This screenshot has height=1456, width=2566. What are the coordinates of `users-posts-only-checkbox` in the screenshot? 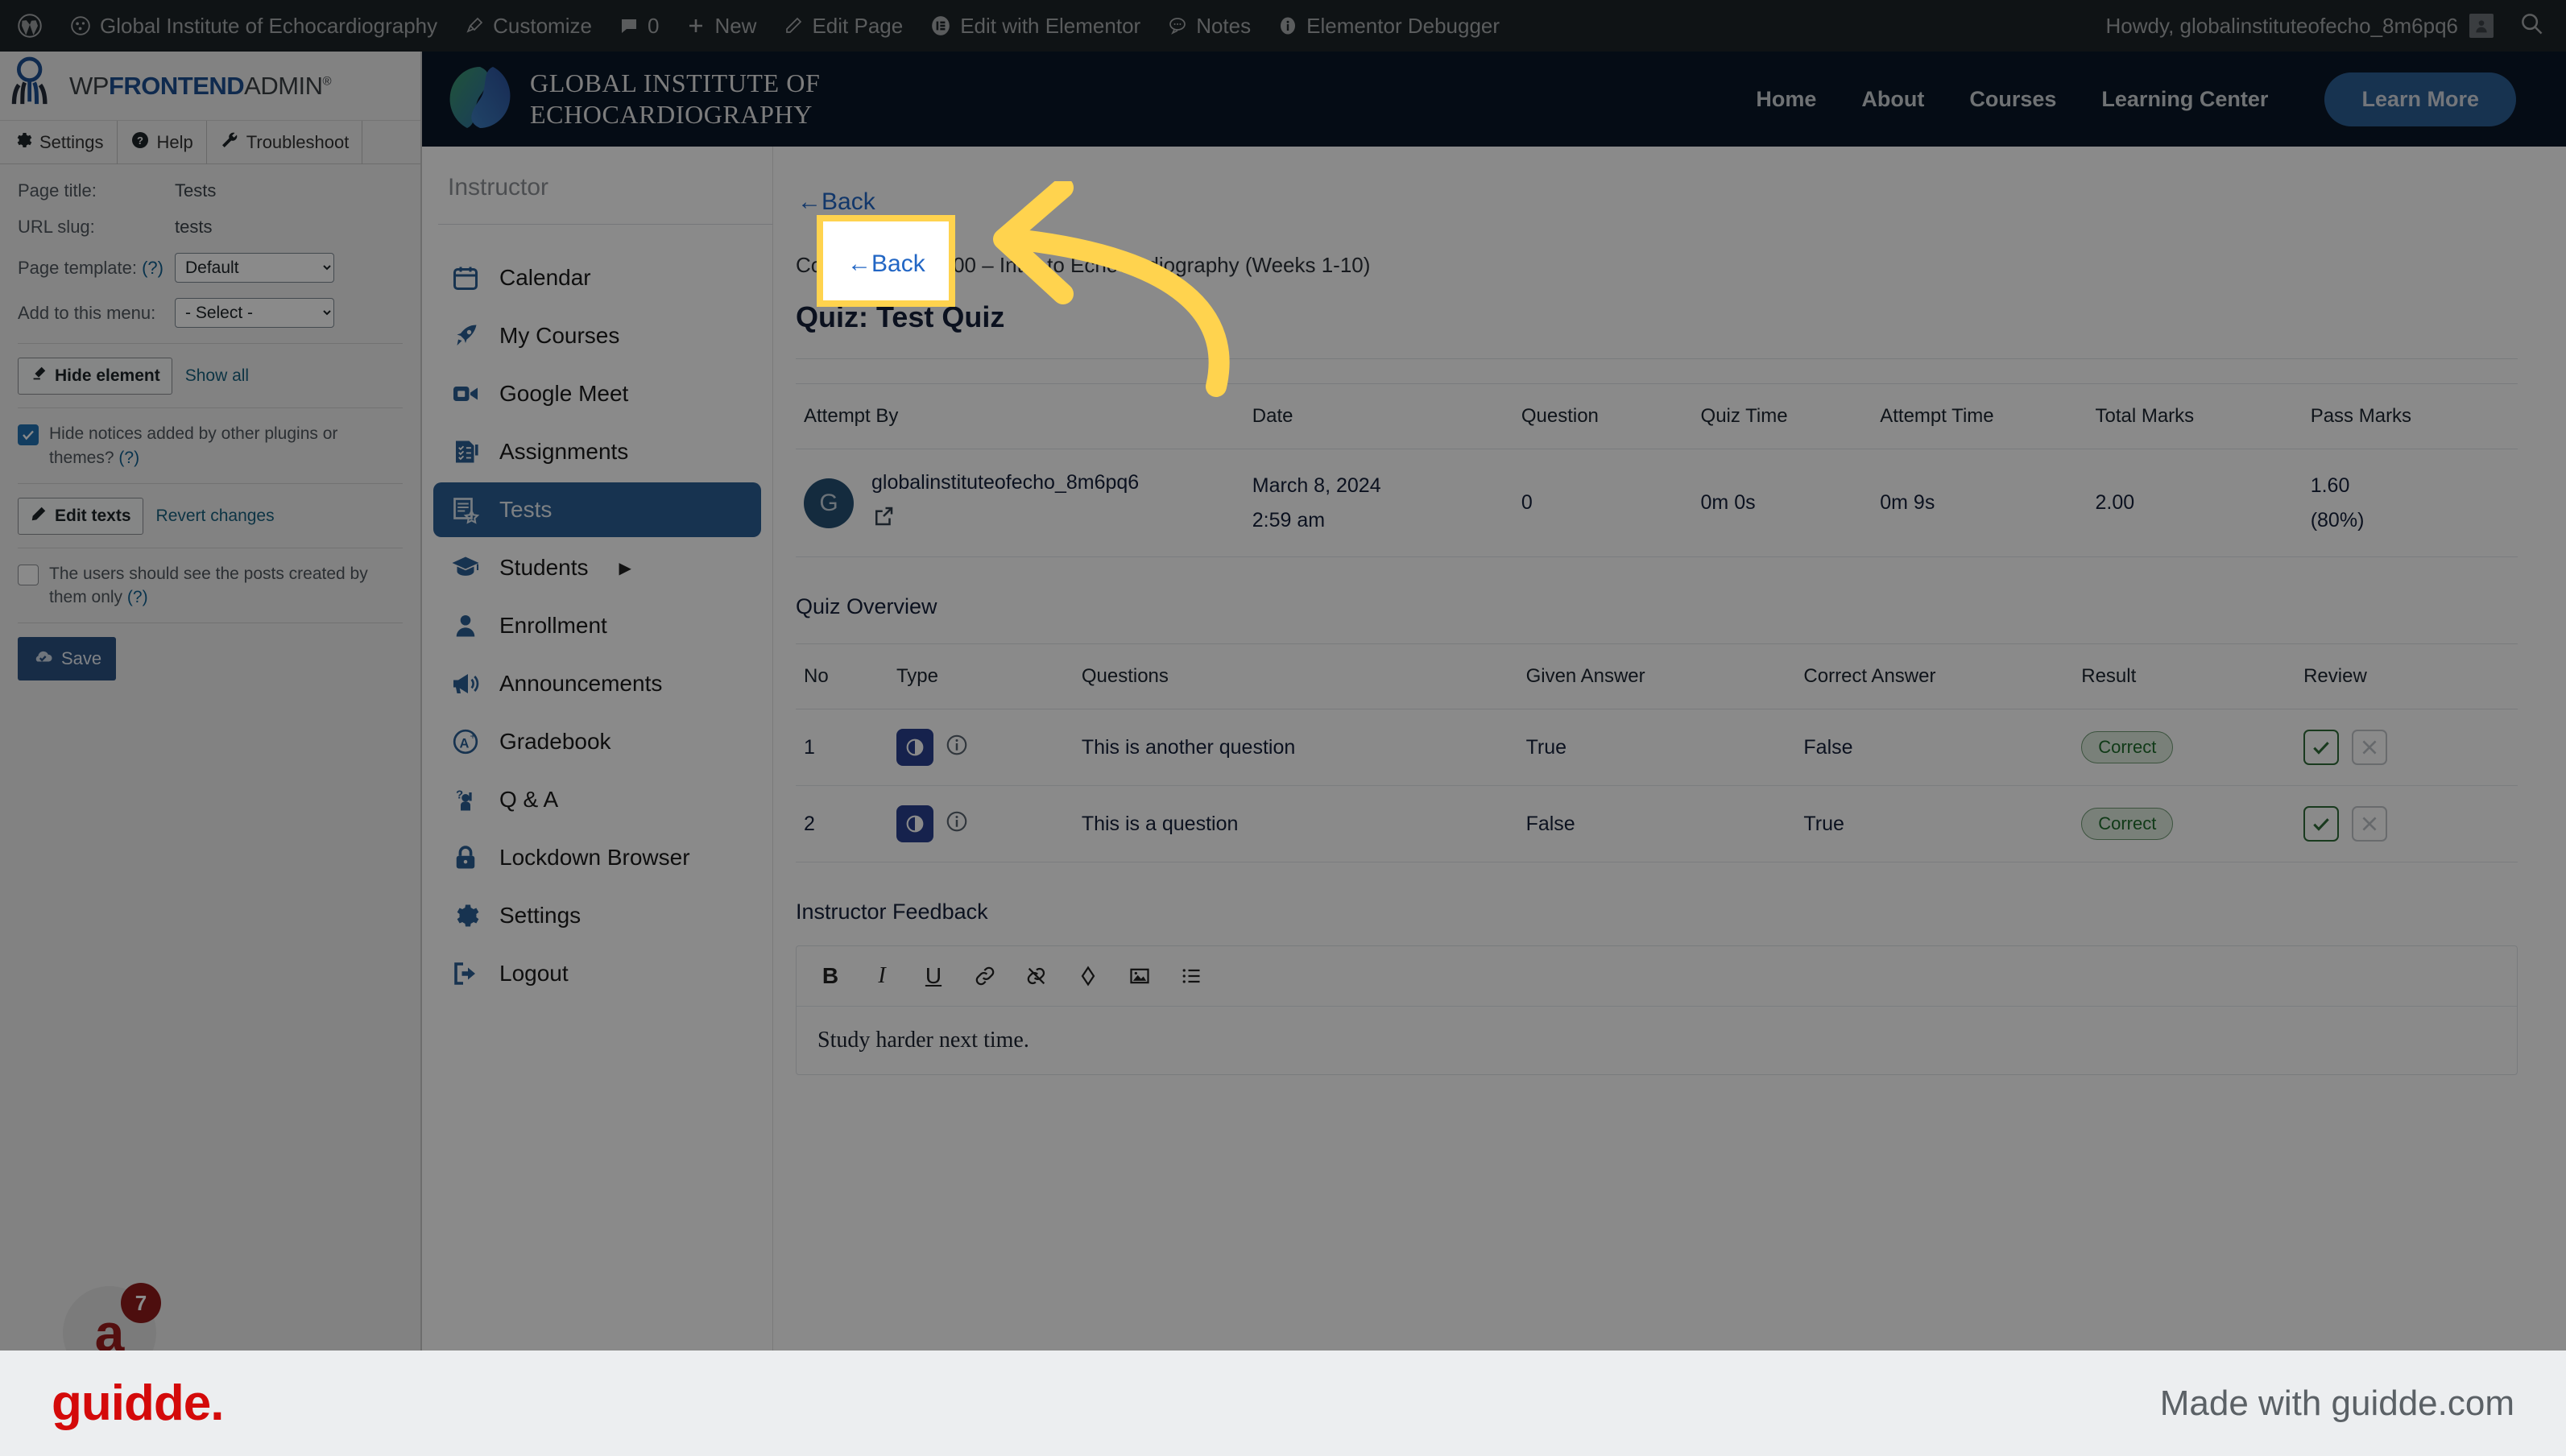 It's located at (28, 574).